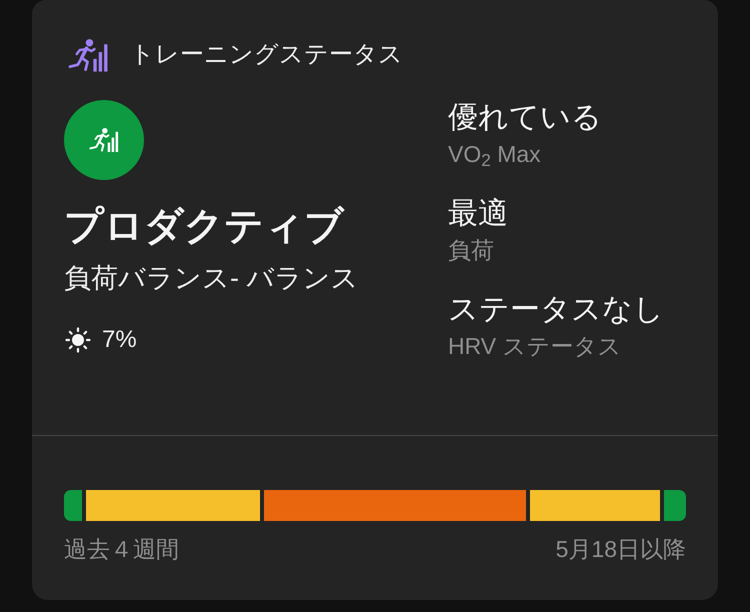  I want to click on runner-badge-icon, so click(104, 140).